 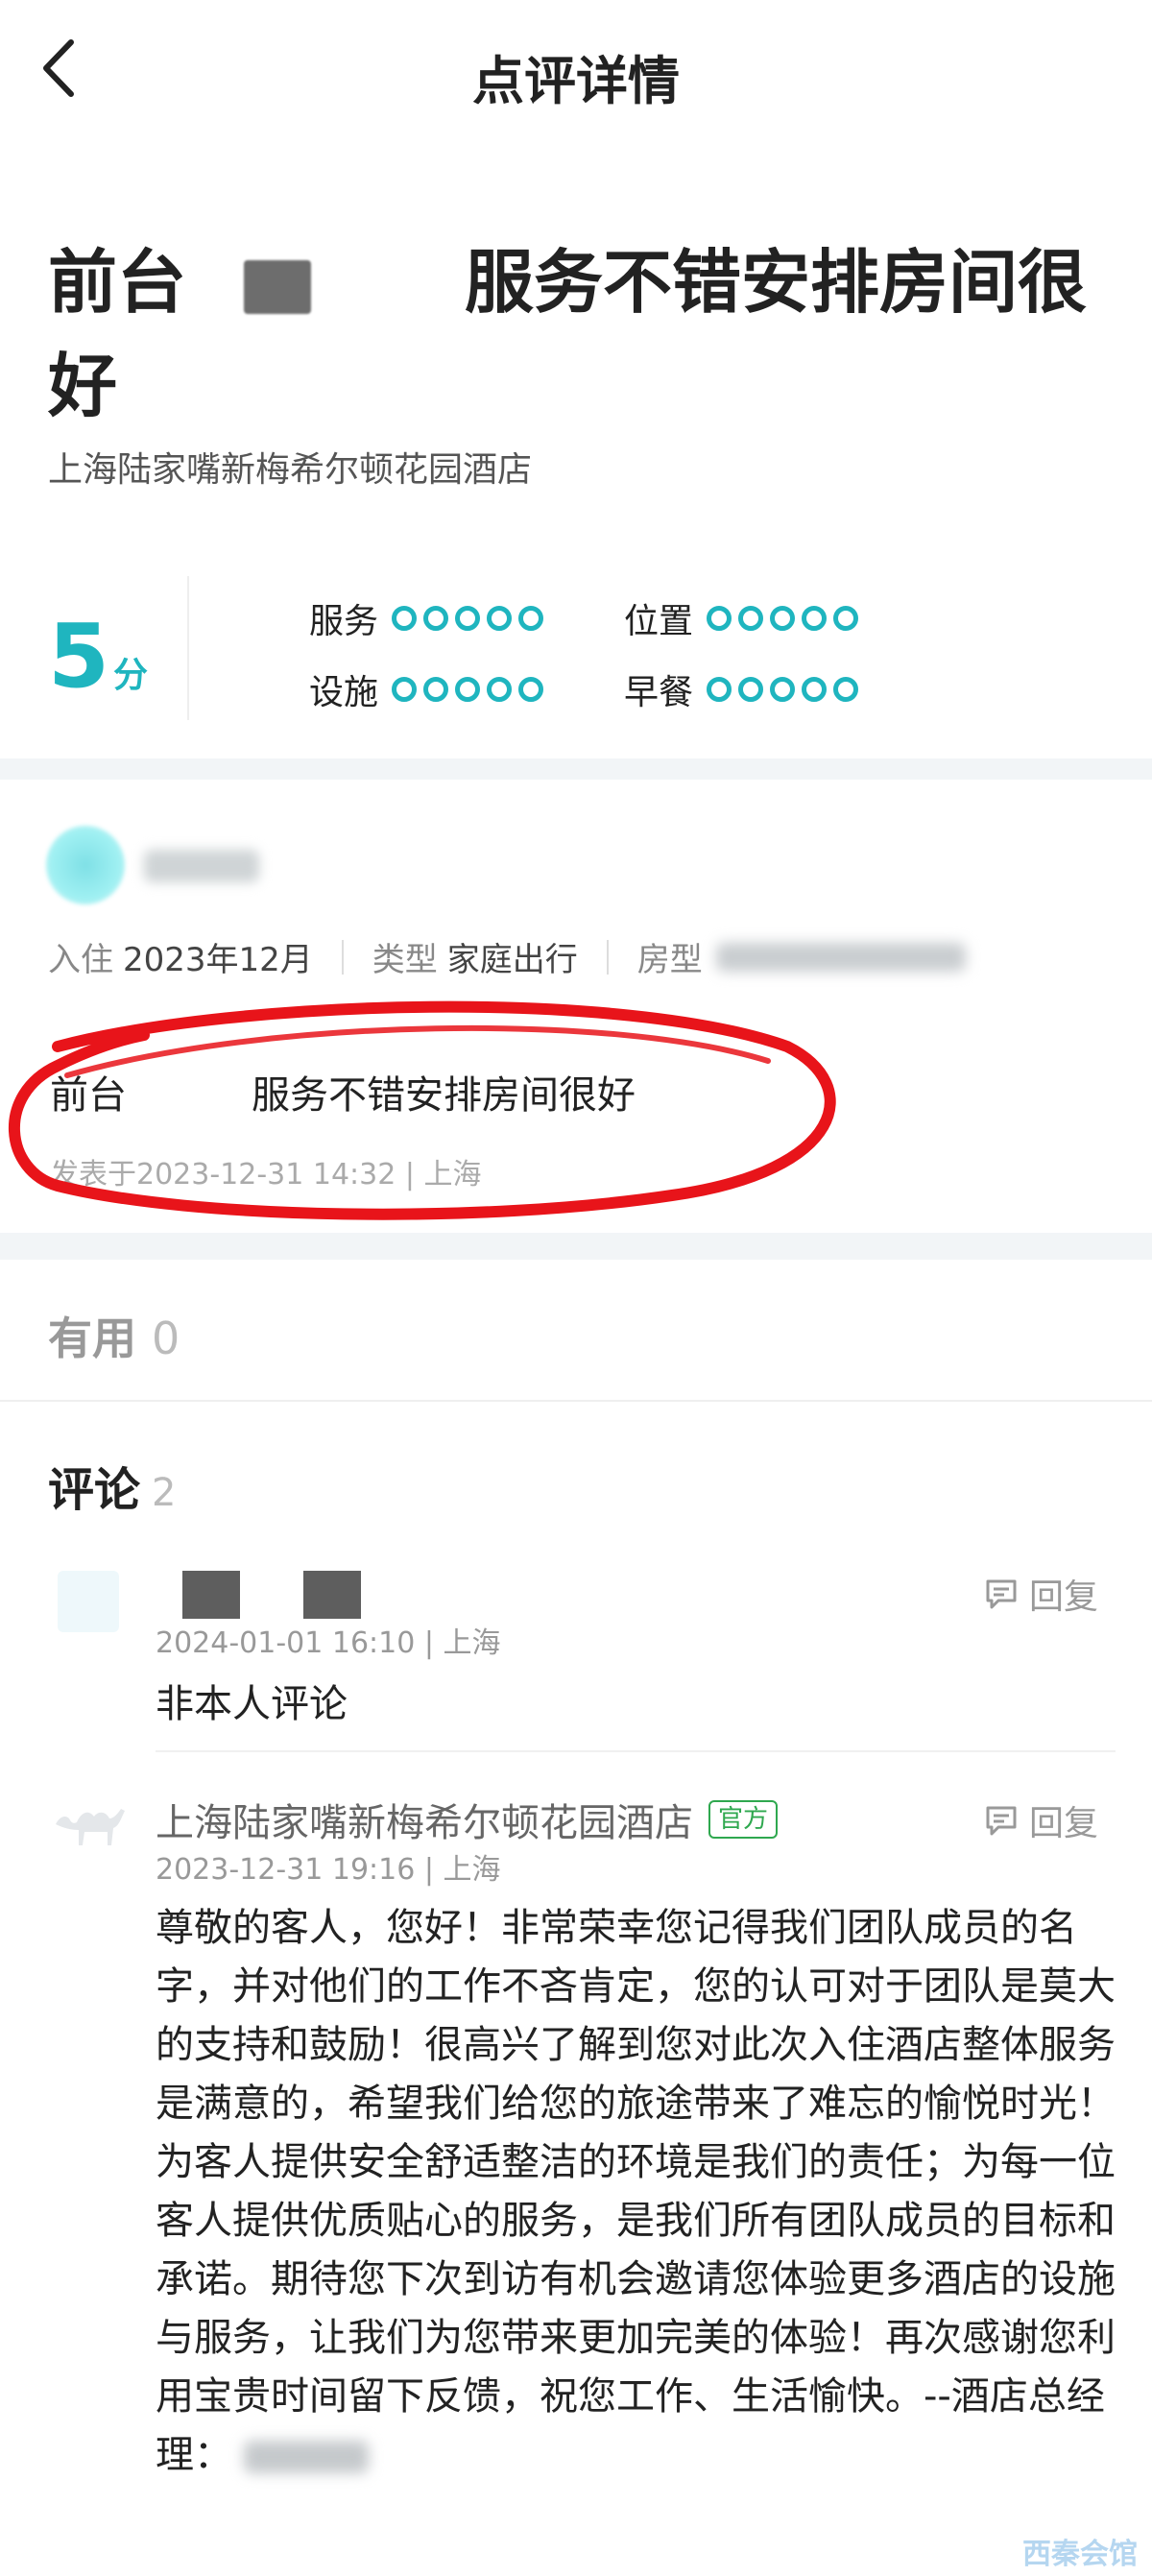 What do you see at coordinates (306, 2457) in the screenshot?
I see `redacted-signature` at bounding box center [306, 2457].